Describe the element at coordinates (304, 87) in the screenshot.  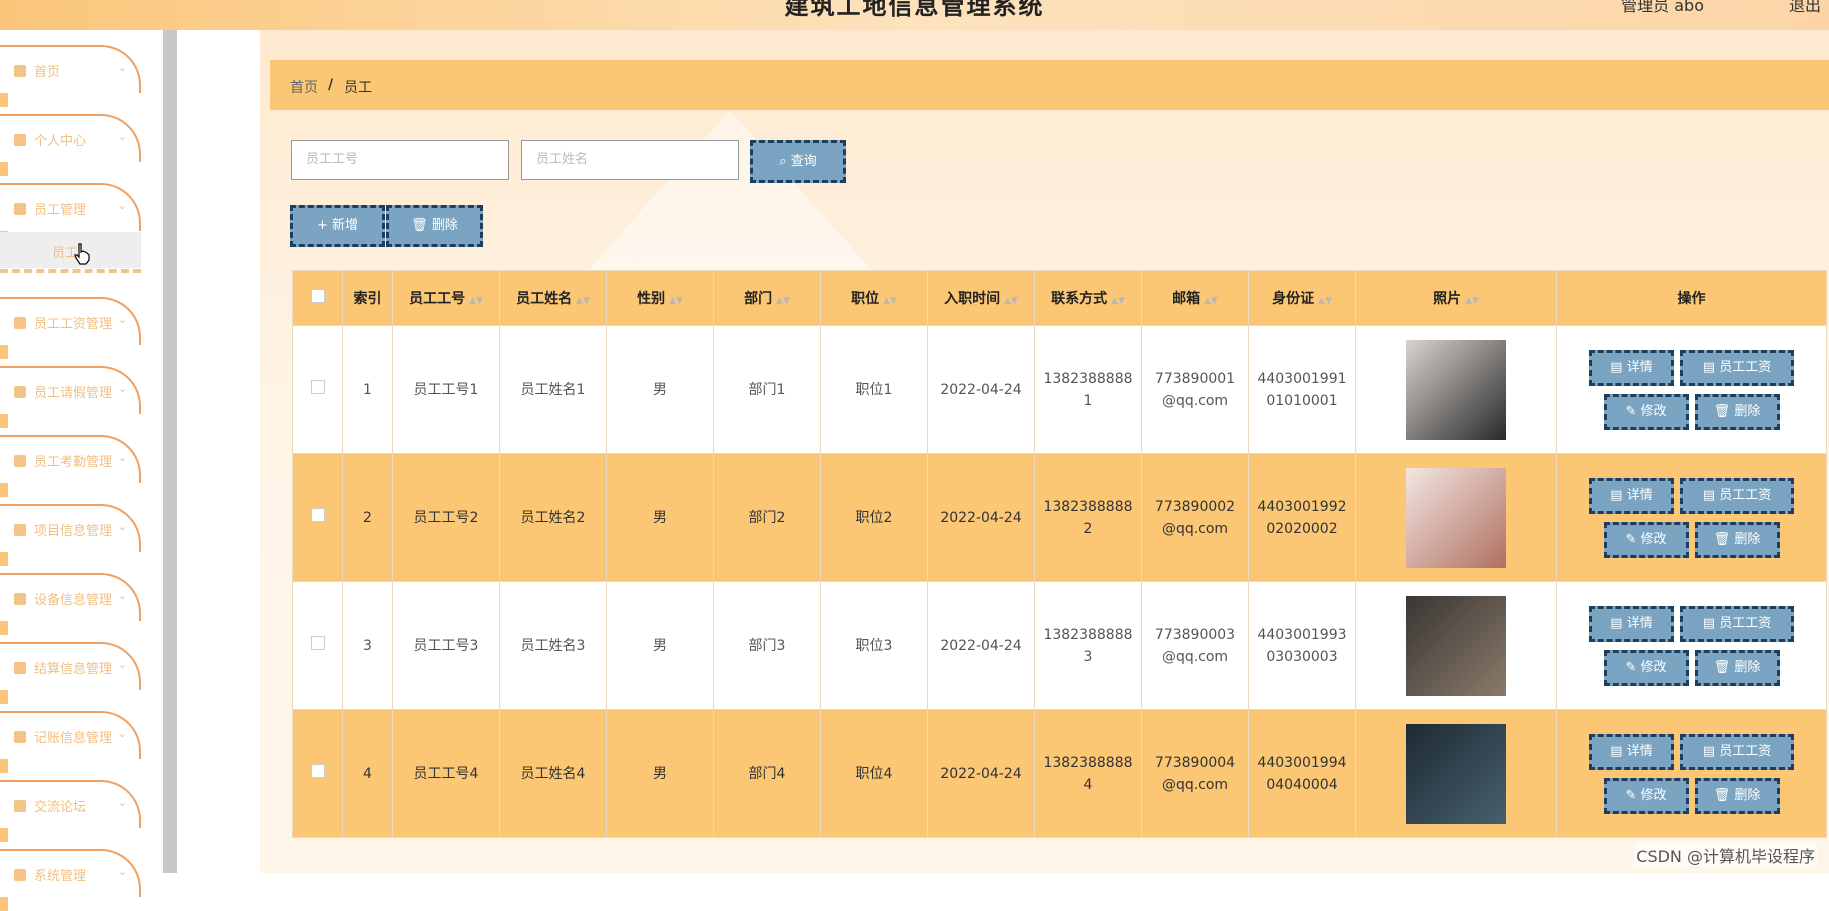
I see `breadcrumb-home: 首页` at that location.